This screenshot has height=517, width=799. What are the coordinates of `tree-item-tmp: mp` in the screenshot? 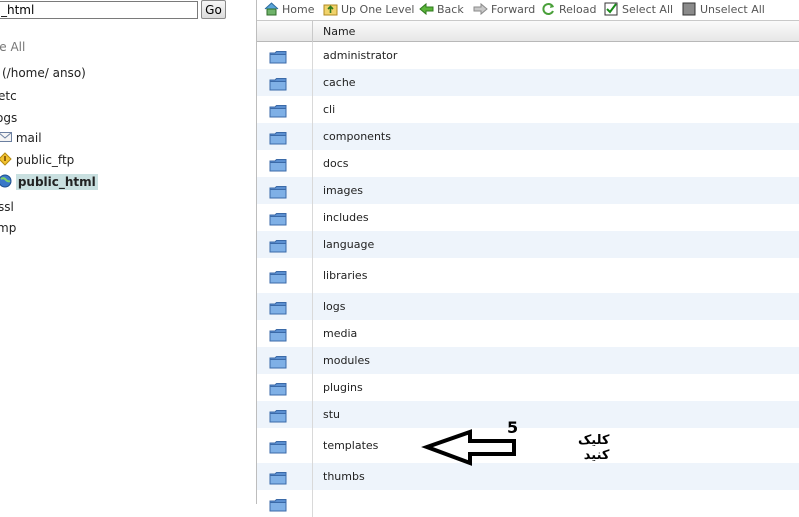 It's located at (8, 228).